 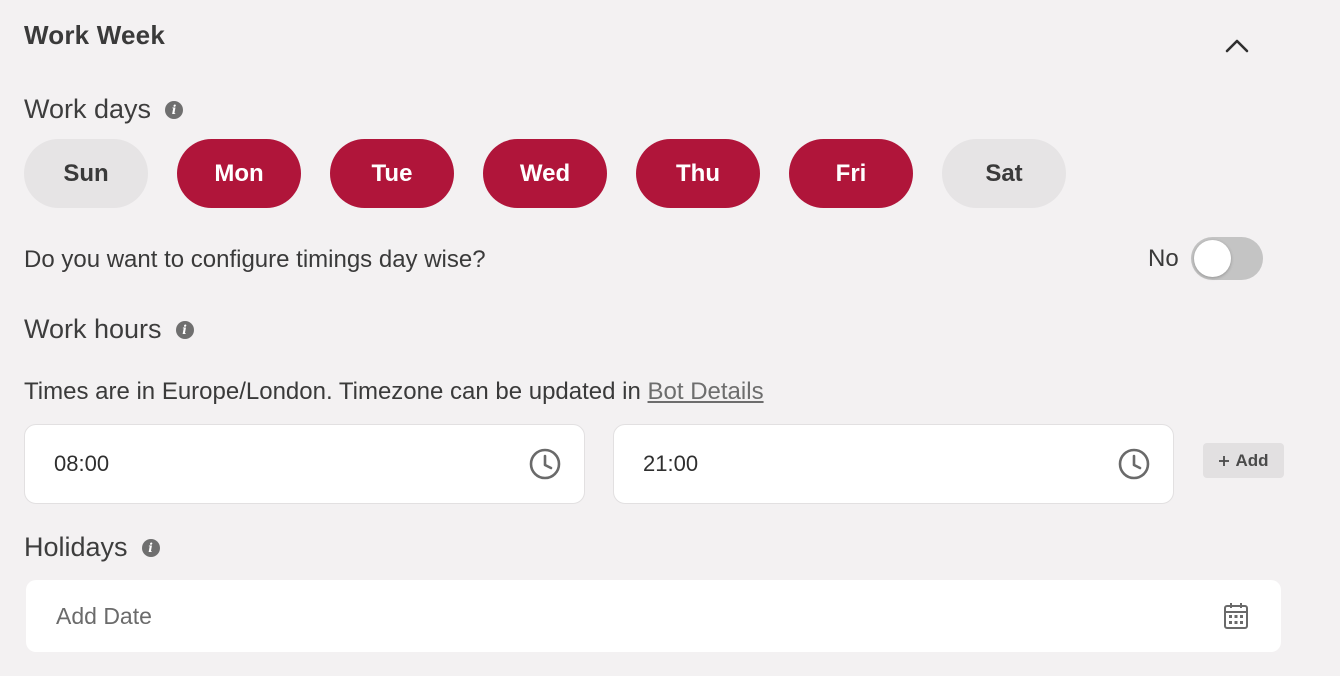 I want to click on work-days-heading: Work days i, so click(x=104, y=109).